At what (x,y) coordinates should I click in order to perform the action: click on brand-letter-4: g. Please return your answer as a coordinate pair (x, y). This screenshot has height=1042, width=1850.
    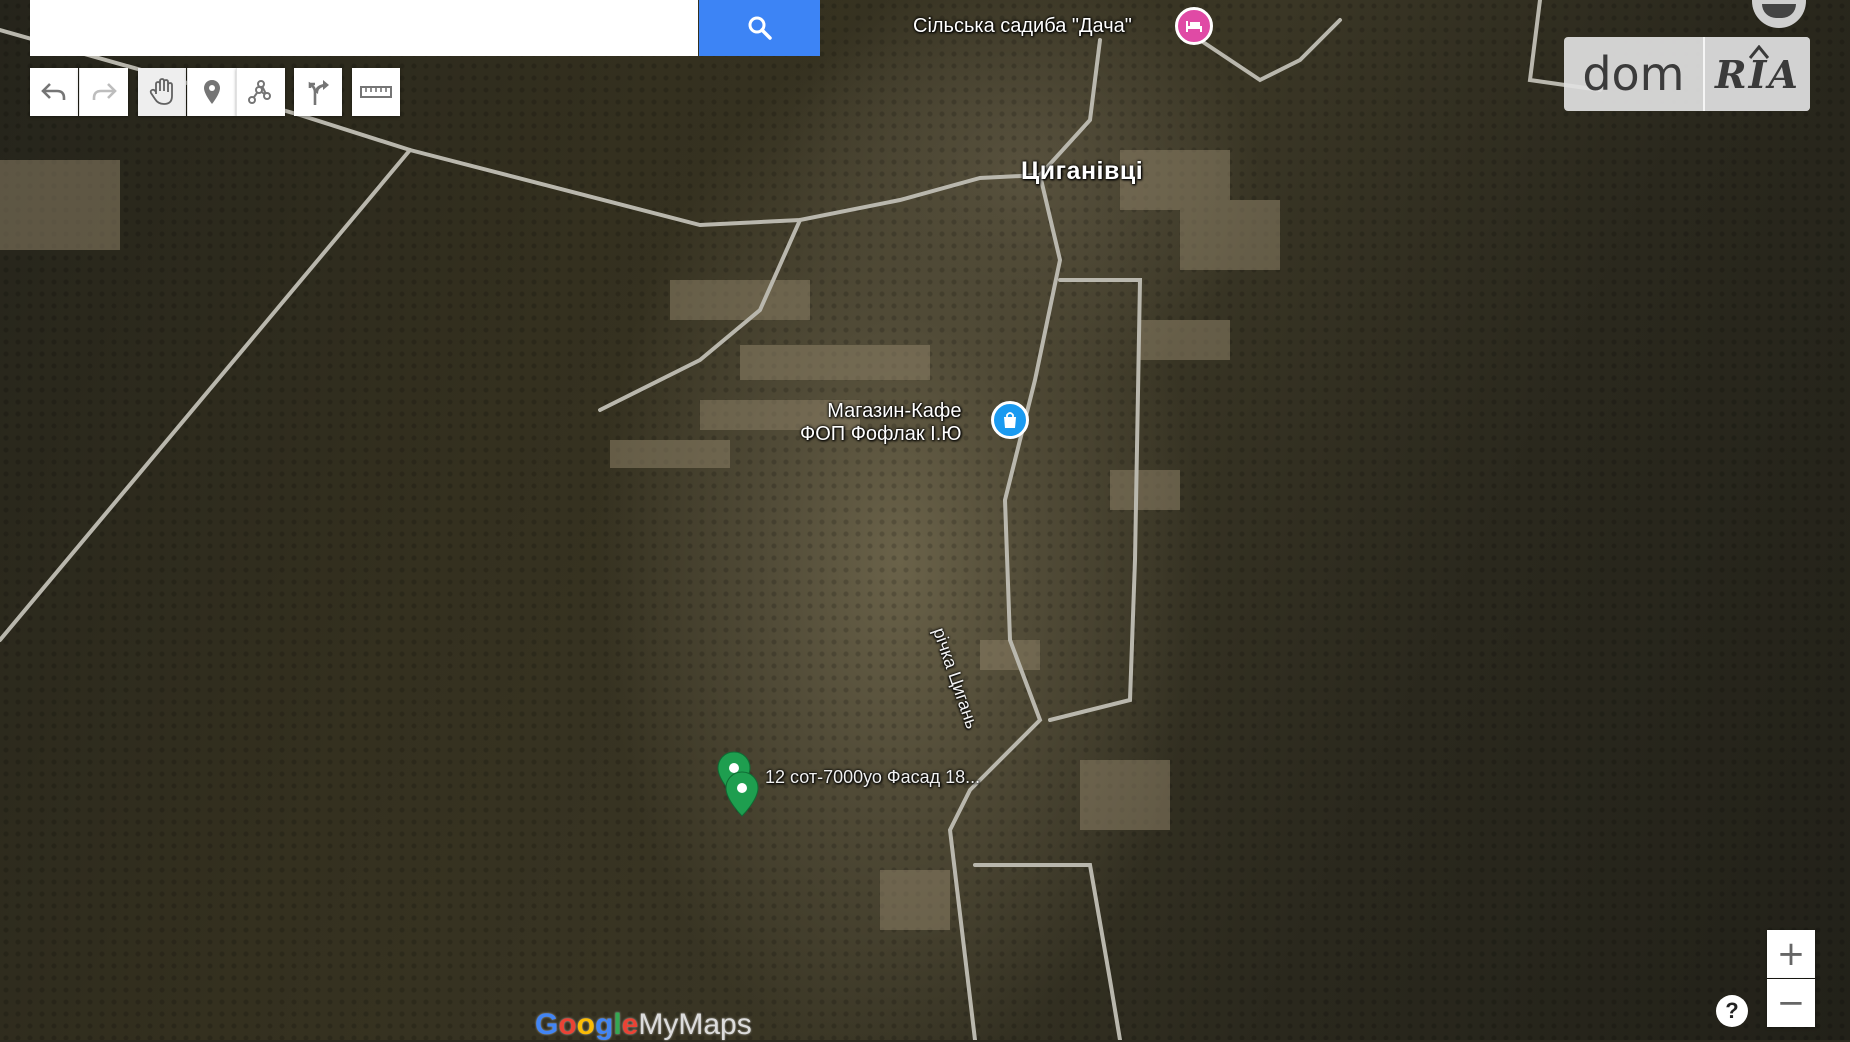
    Looking at the image, I should click on (604, 1024).